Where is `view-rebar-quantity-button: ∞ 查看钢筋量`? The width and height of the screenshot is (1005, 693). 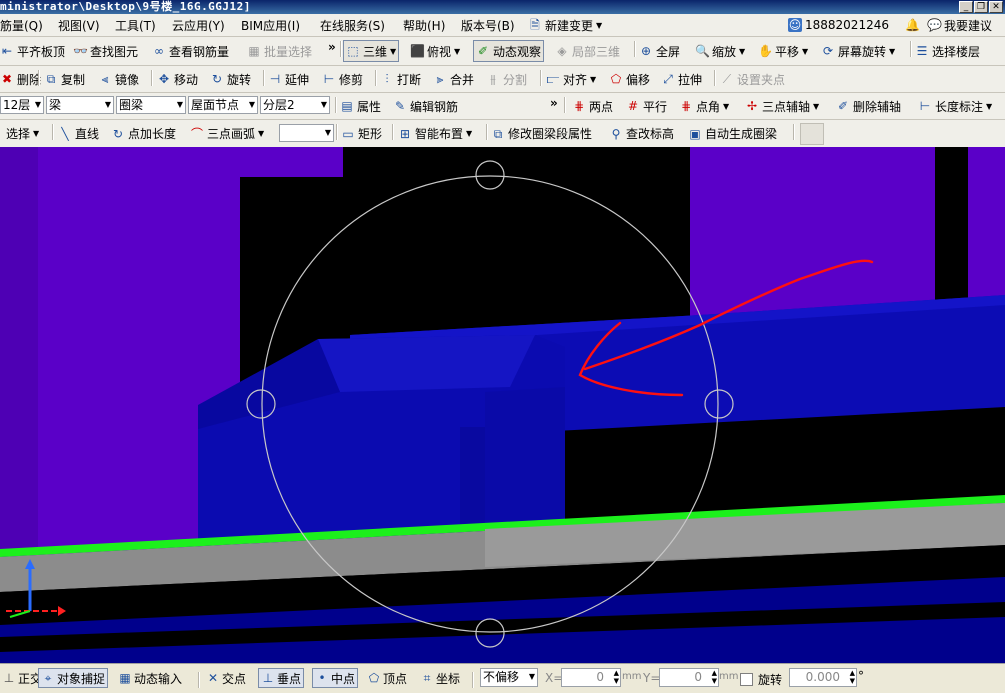
view-rebar-quantity-button: ∞ 查看钢筋量 is located at coordinates (190, 51).